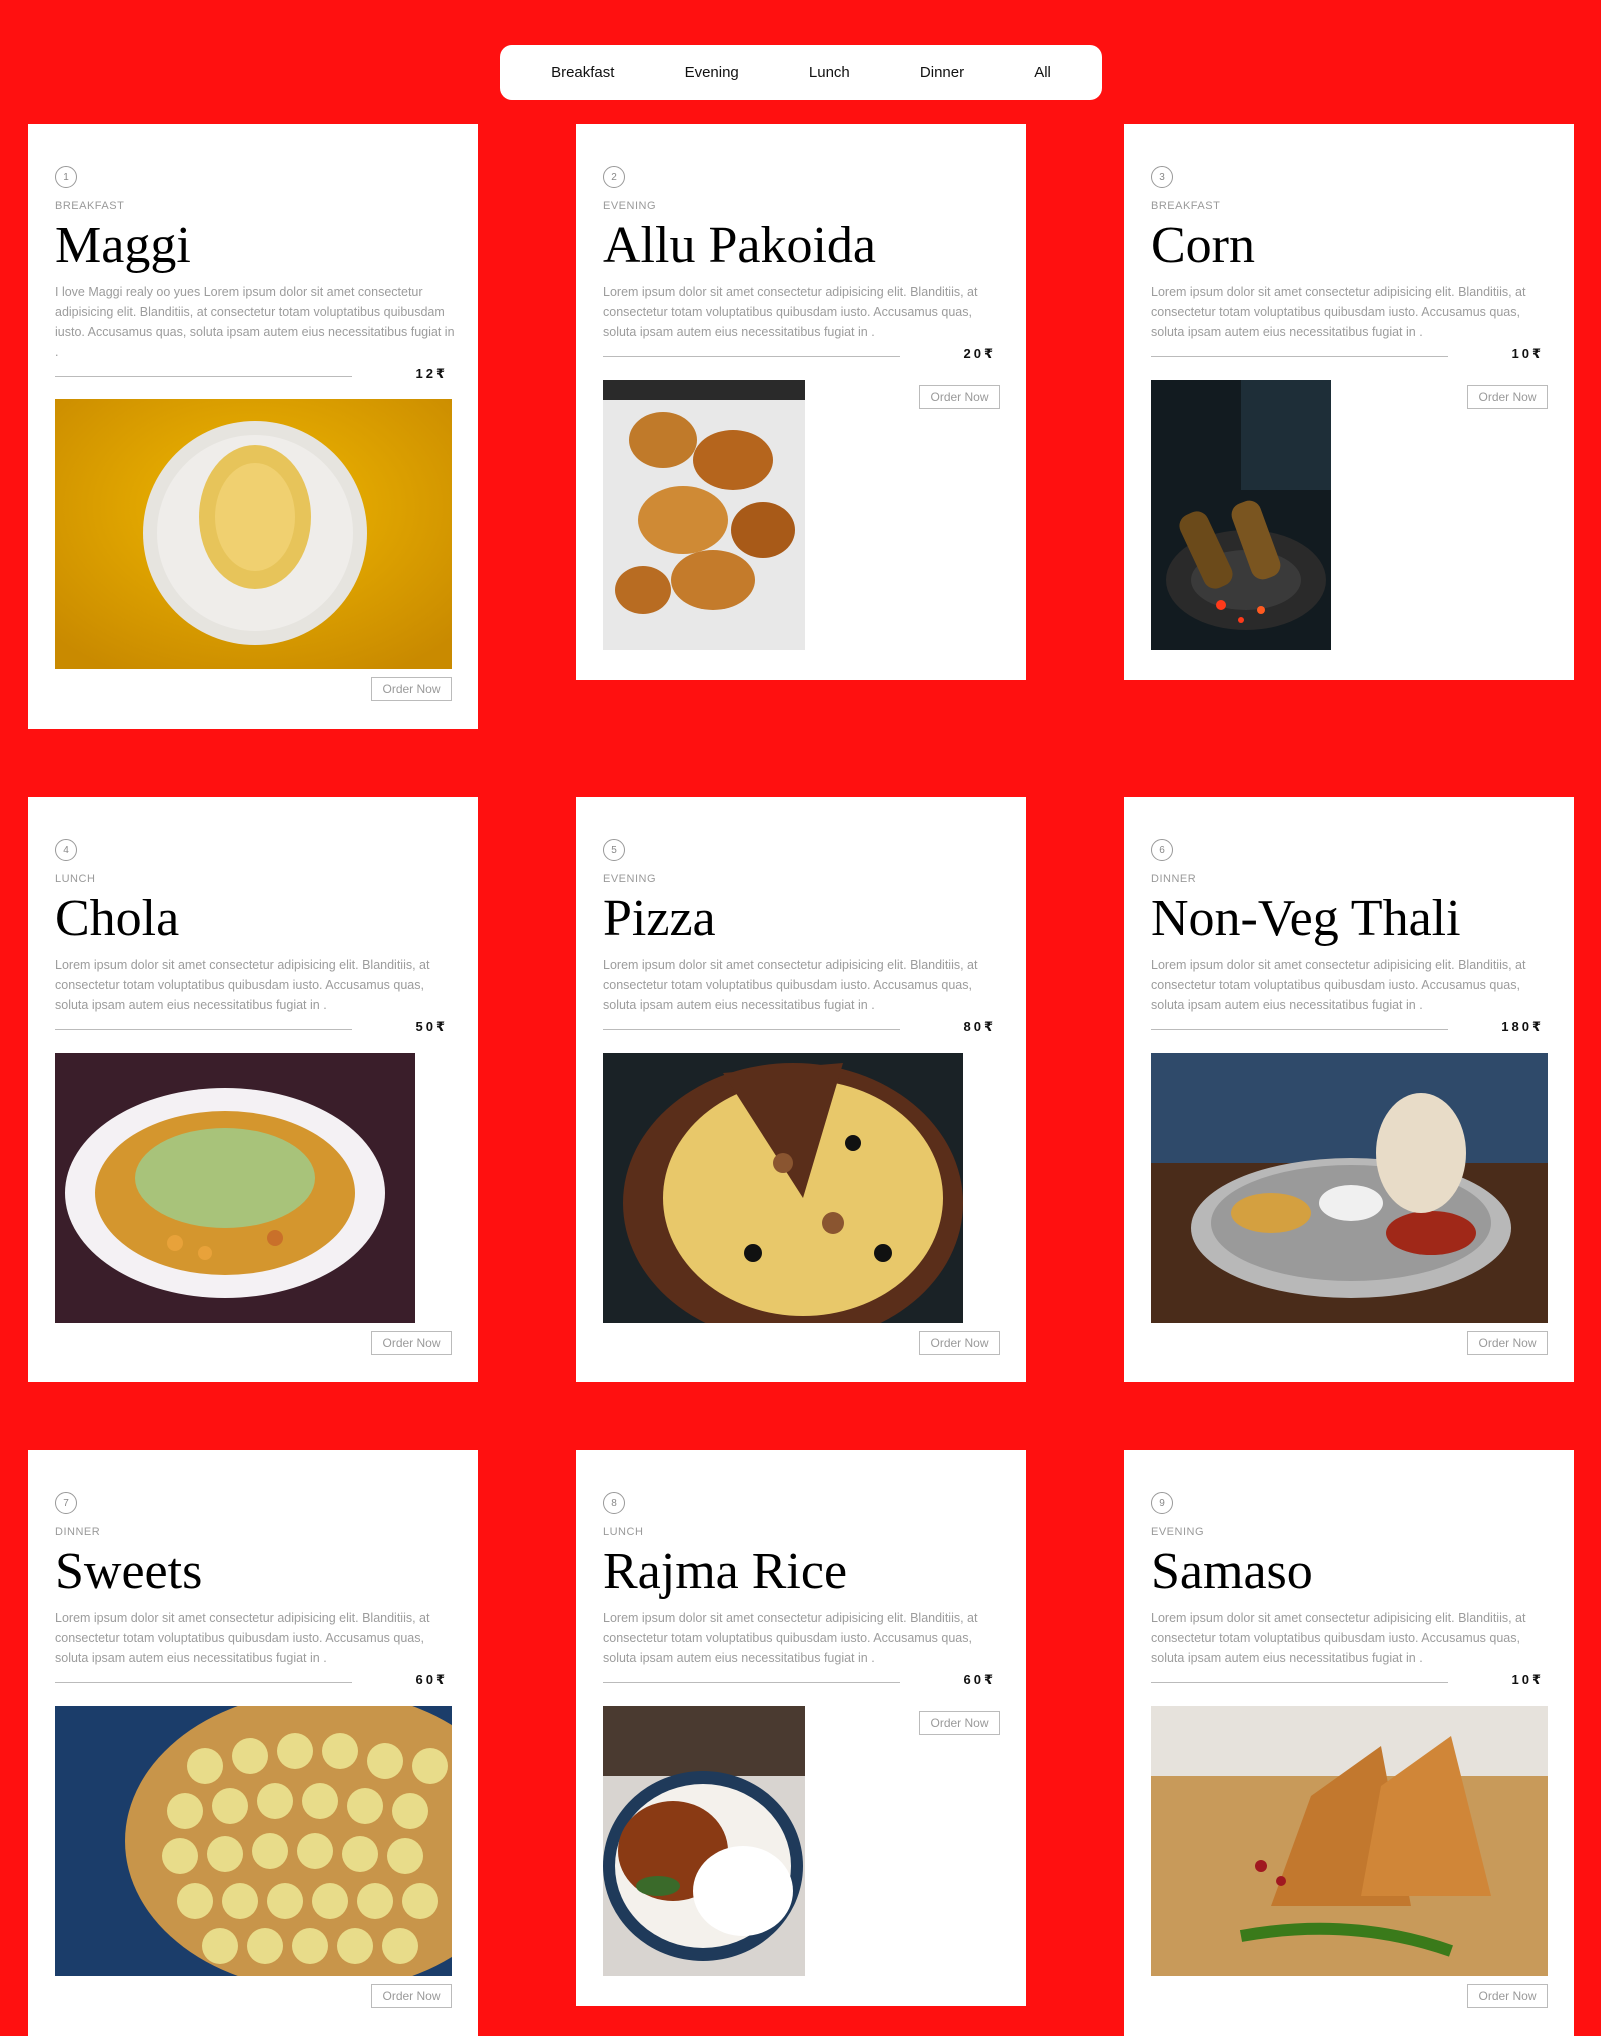 The image size is (1601, 2036). What do you see at coordinates (1522, 1026) in the screenshot?
I see `item-price: 180₹` at bounding box center [1522, 1026].